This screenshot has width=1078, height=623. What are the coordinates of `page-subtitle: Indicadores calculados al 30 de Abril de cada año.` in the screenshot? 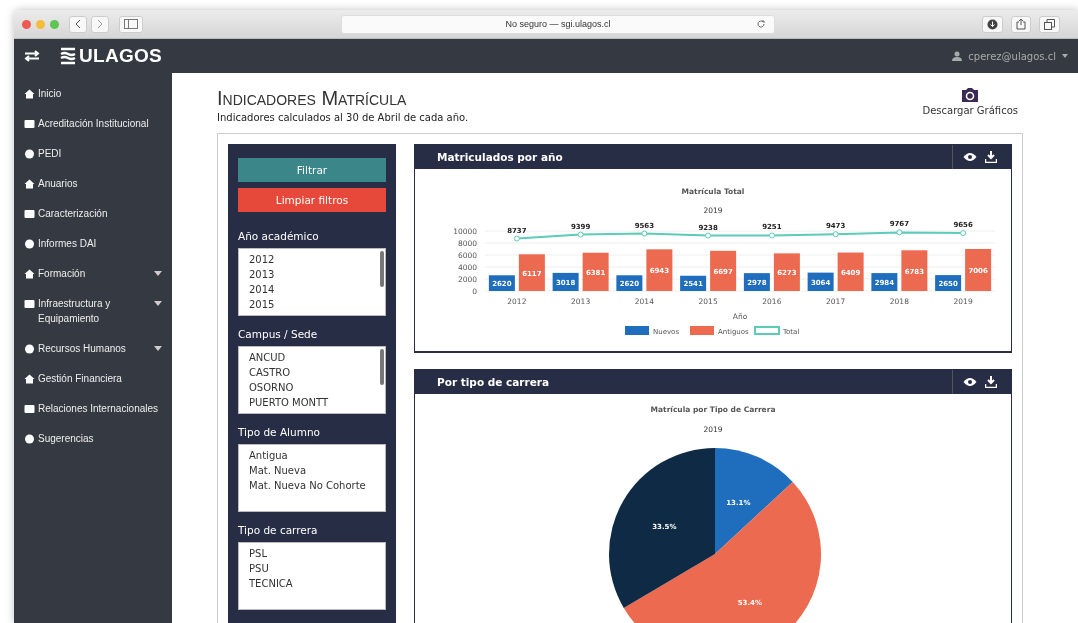 It's located at (343, 117).